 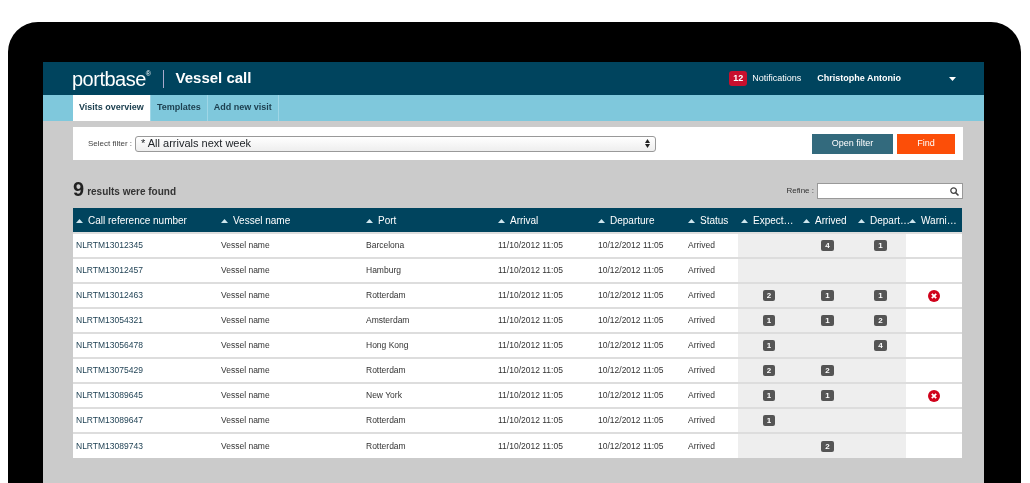 I want to click on refine-field, so click(x=890, y=191).